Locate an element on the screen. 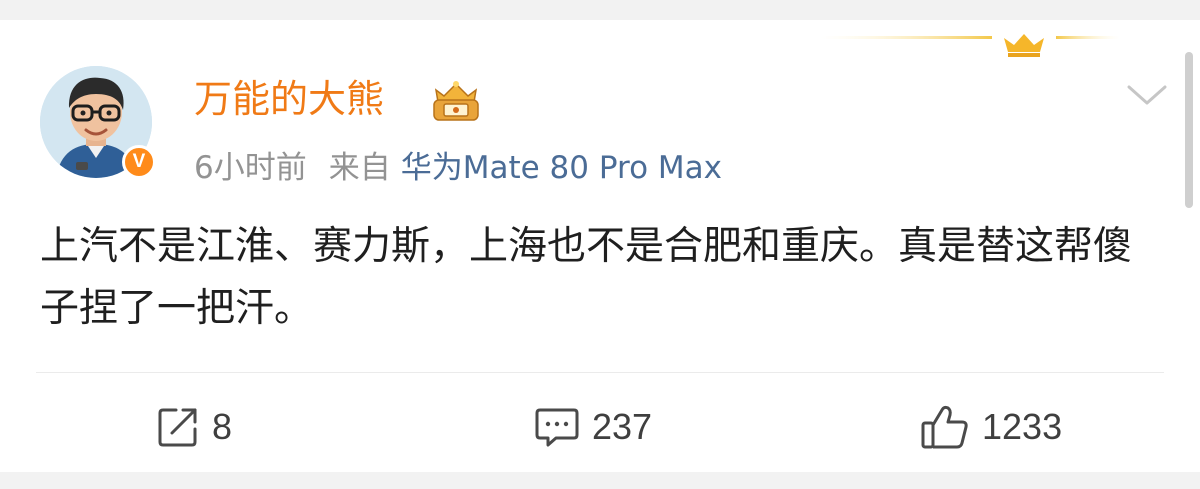 The image size is (1200, 489). like-button: 1233 is located at coordinates (991, 427).